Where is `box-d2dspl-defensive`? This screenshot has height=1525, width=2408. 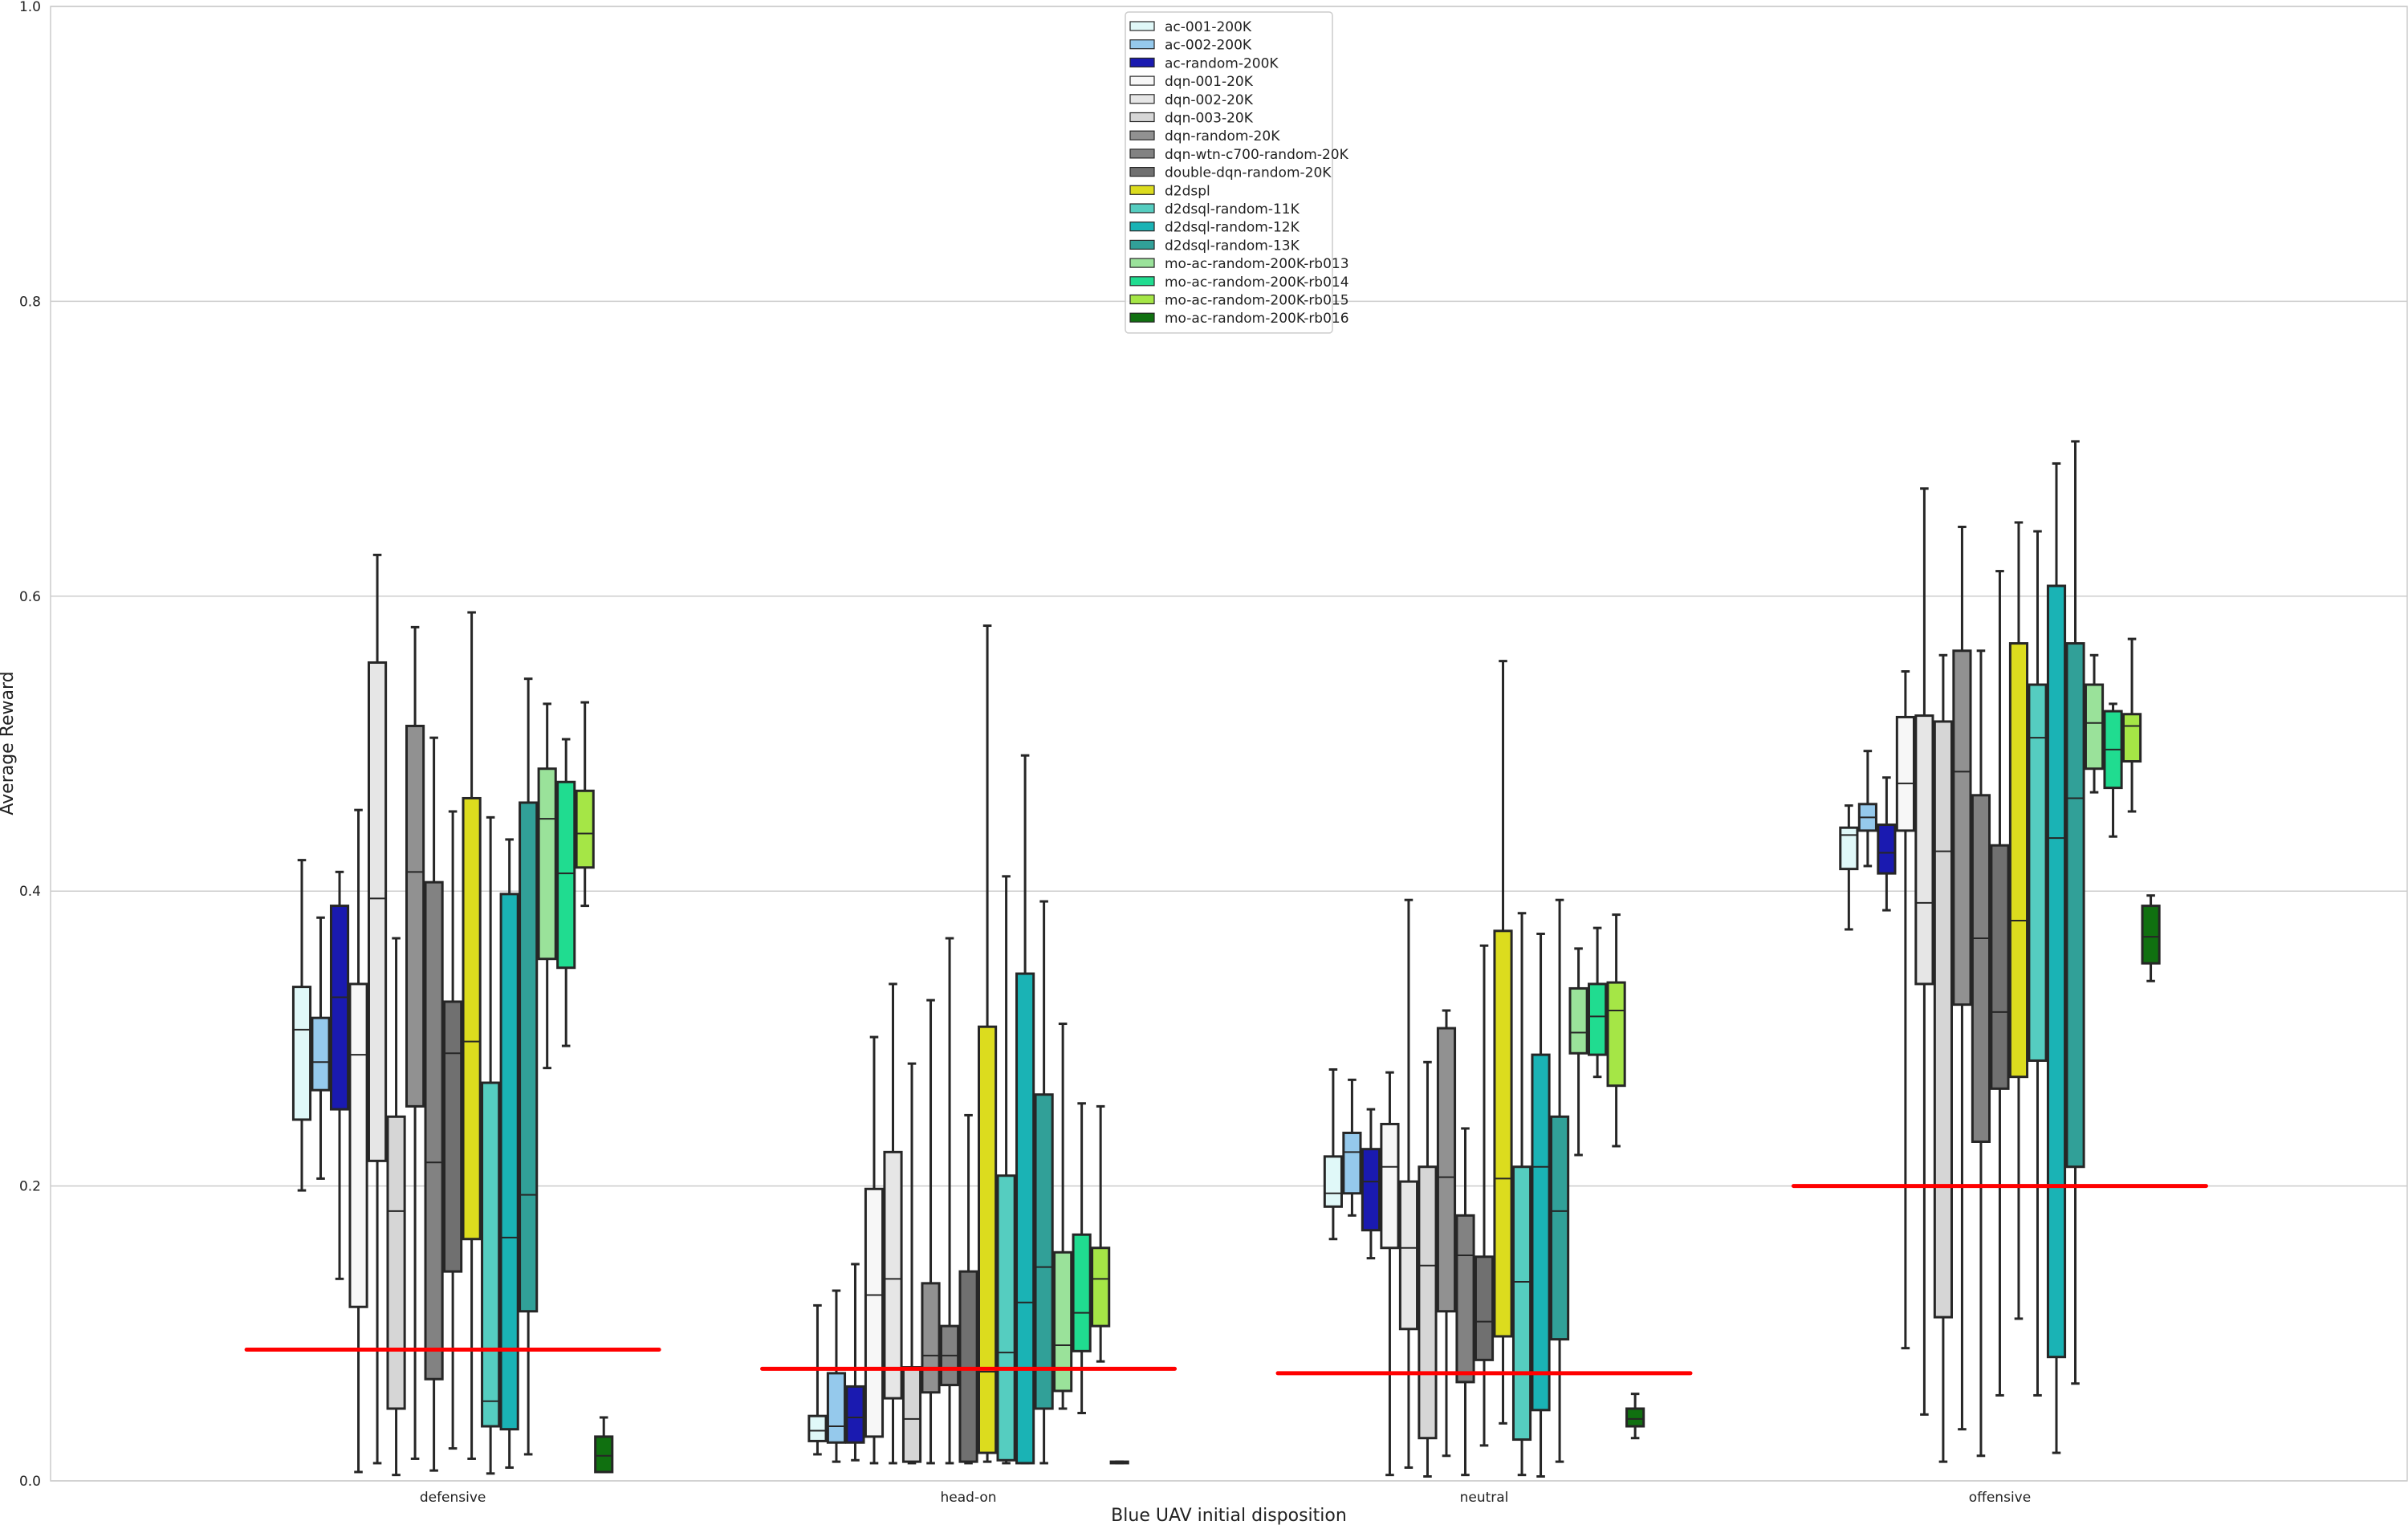 box-d2dspl-defensive is located at coordinates (472, 1035).